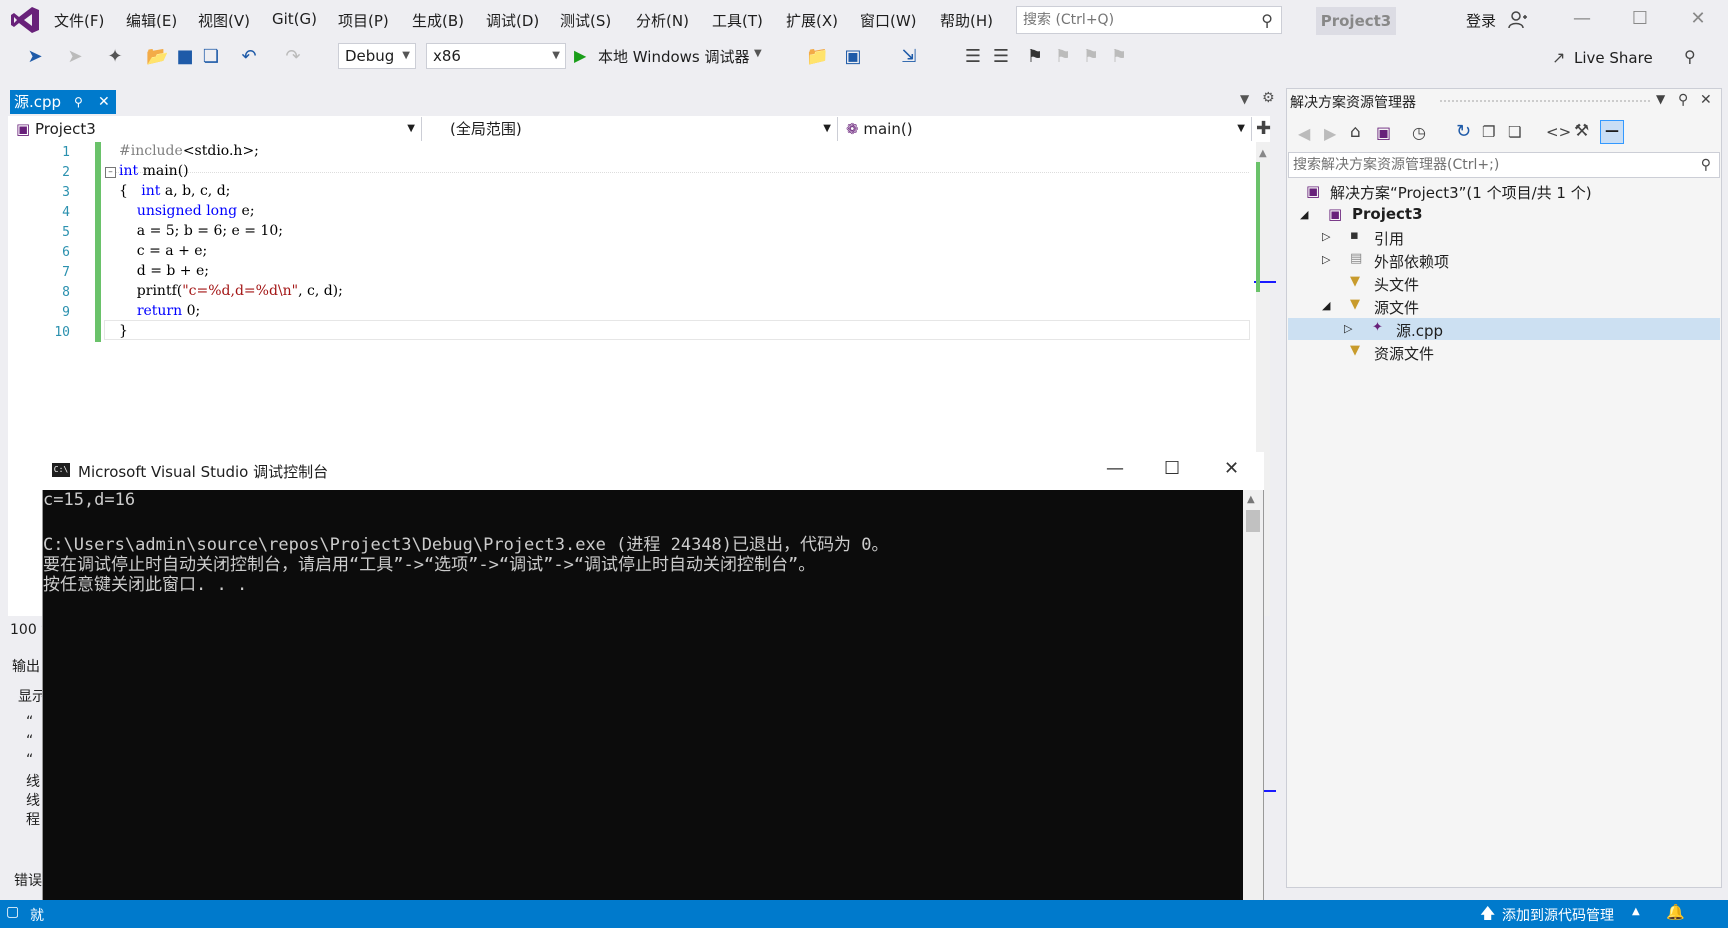  Describe the element at coordinates (1253, 521) in the screenshot. I see `console-scroll-thumb` at that location.